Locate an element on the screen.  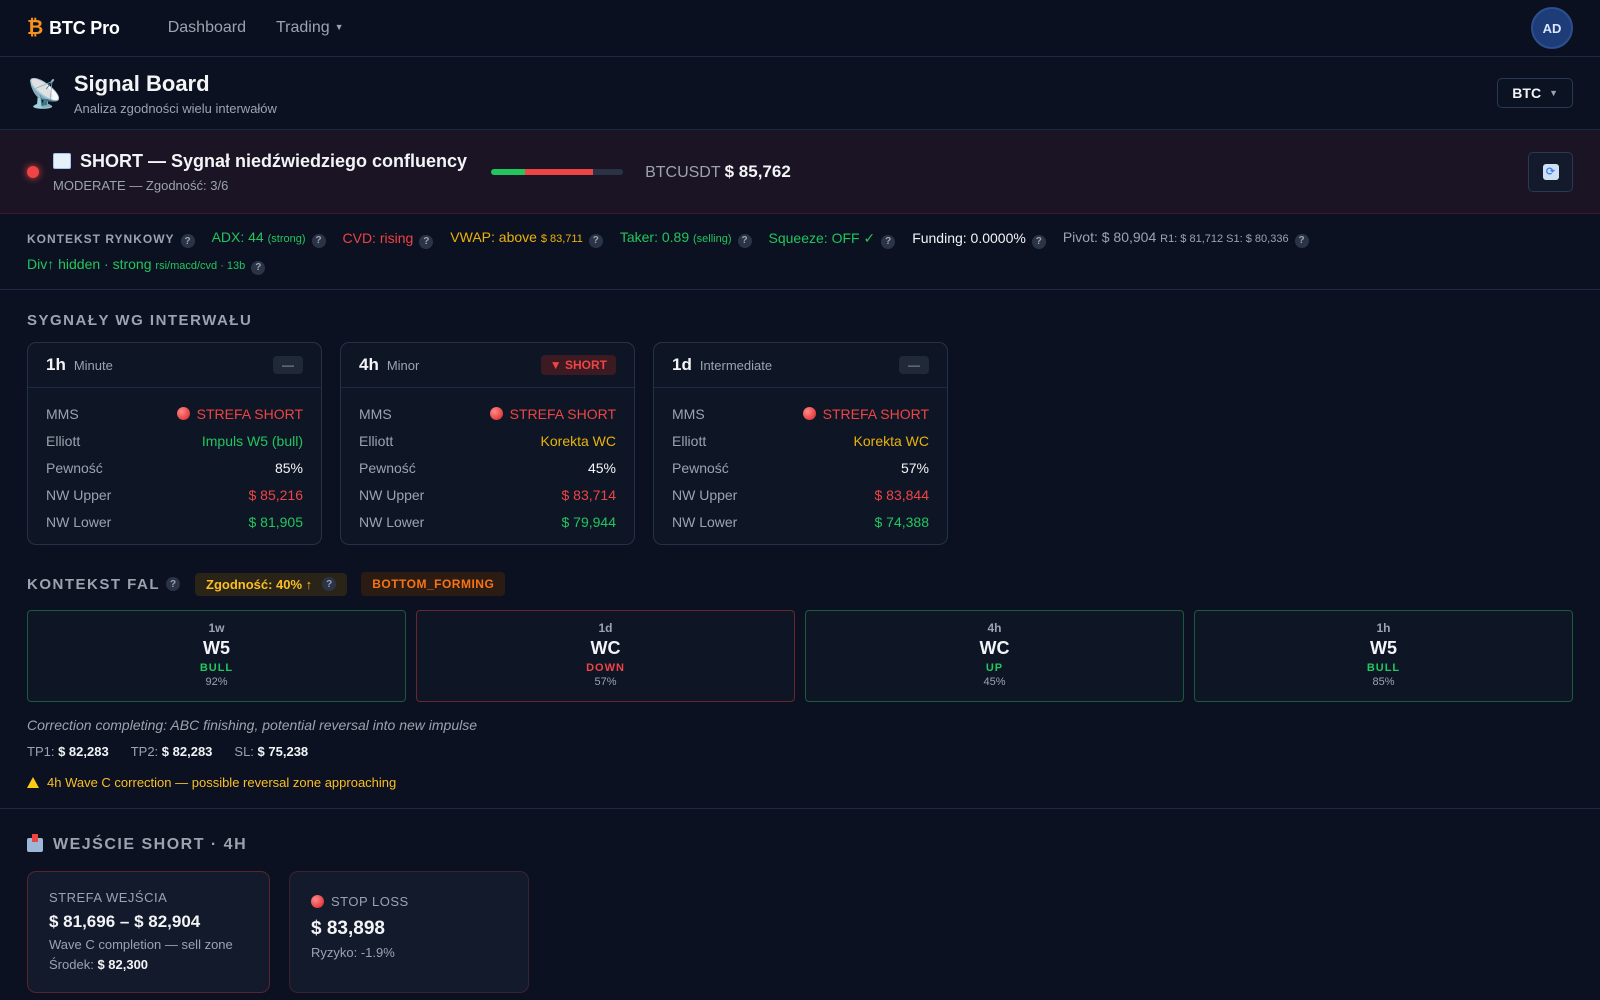
asset-selector: BTC ▼ is located at coordinates (1535, 93).